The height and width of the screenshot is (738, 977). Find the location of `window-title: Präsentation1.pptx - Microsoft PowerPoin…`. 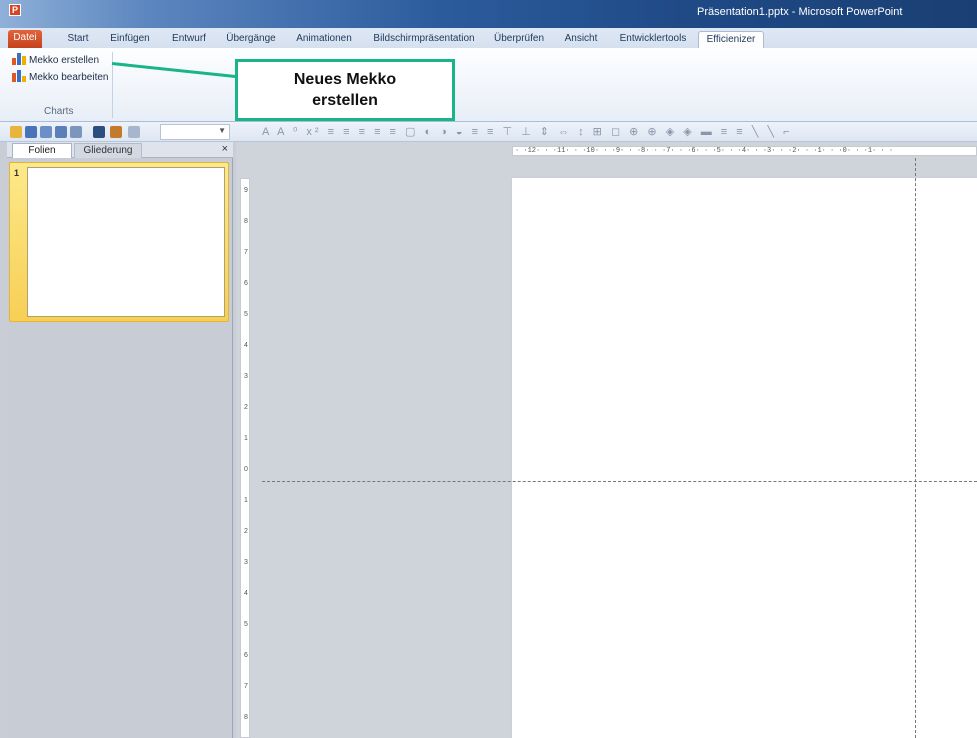

window-title: Präsentation1.pptx - Microsoft PowerPoin… is located at coordinates (800, 12).